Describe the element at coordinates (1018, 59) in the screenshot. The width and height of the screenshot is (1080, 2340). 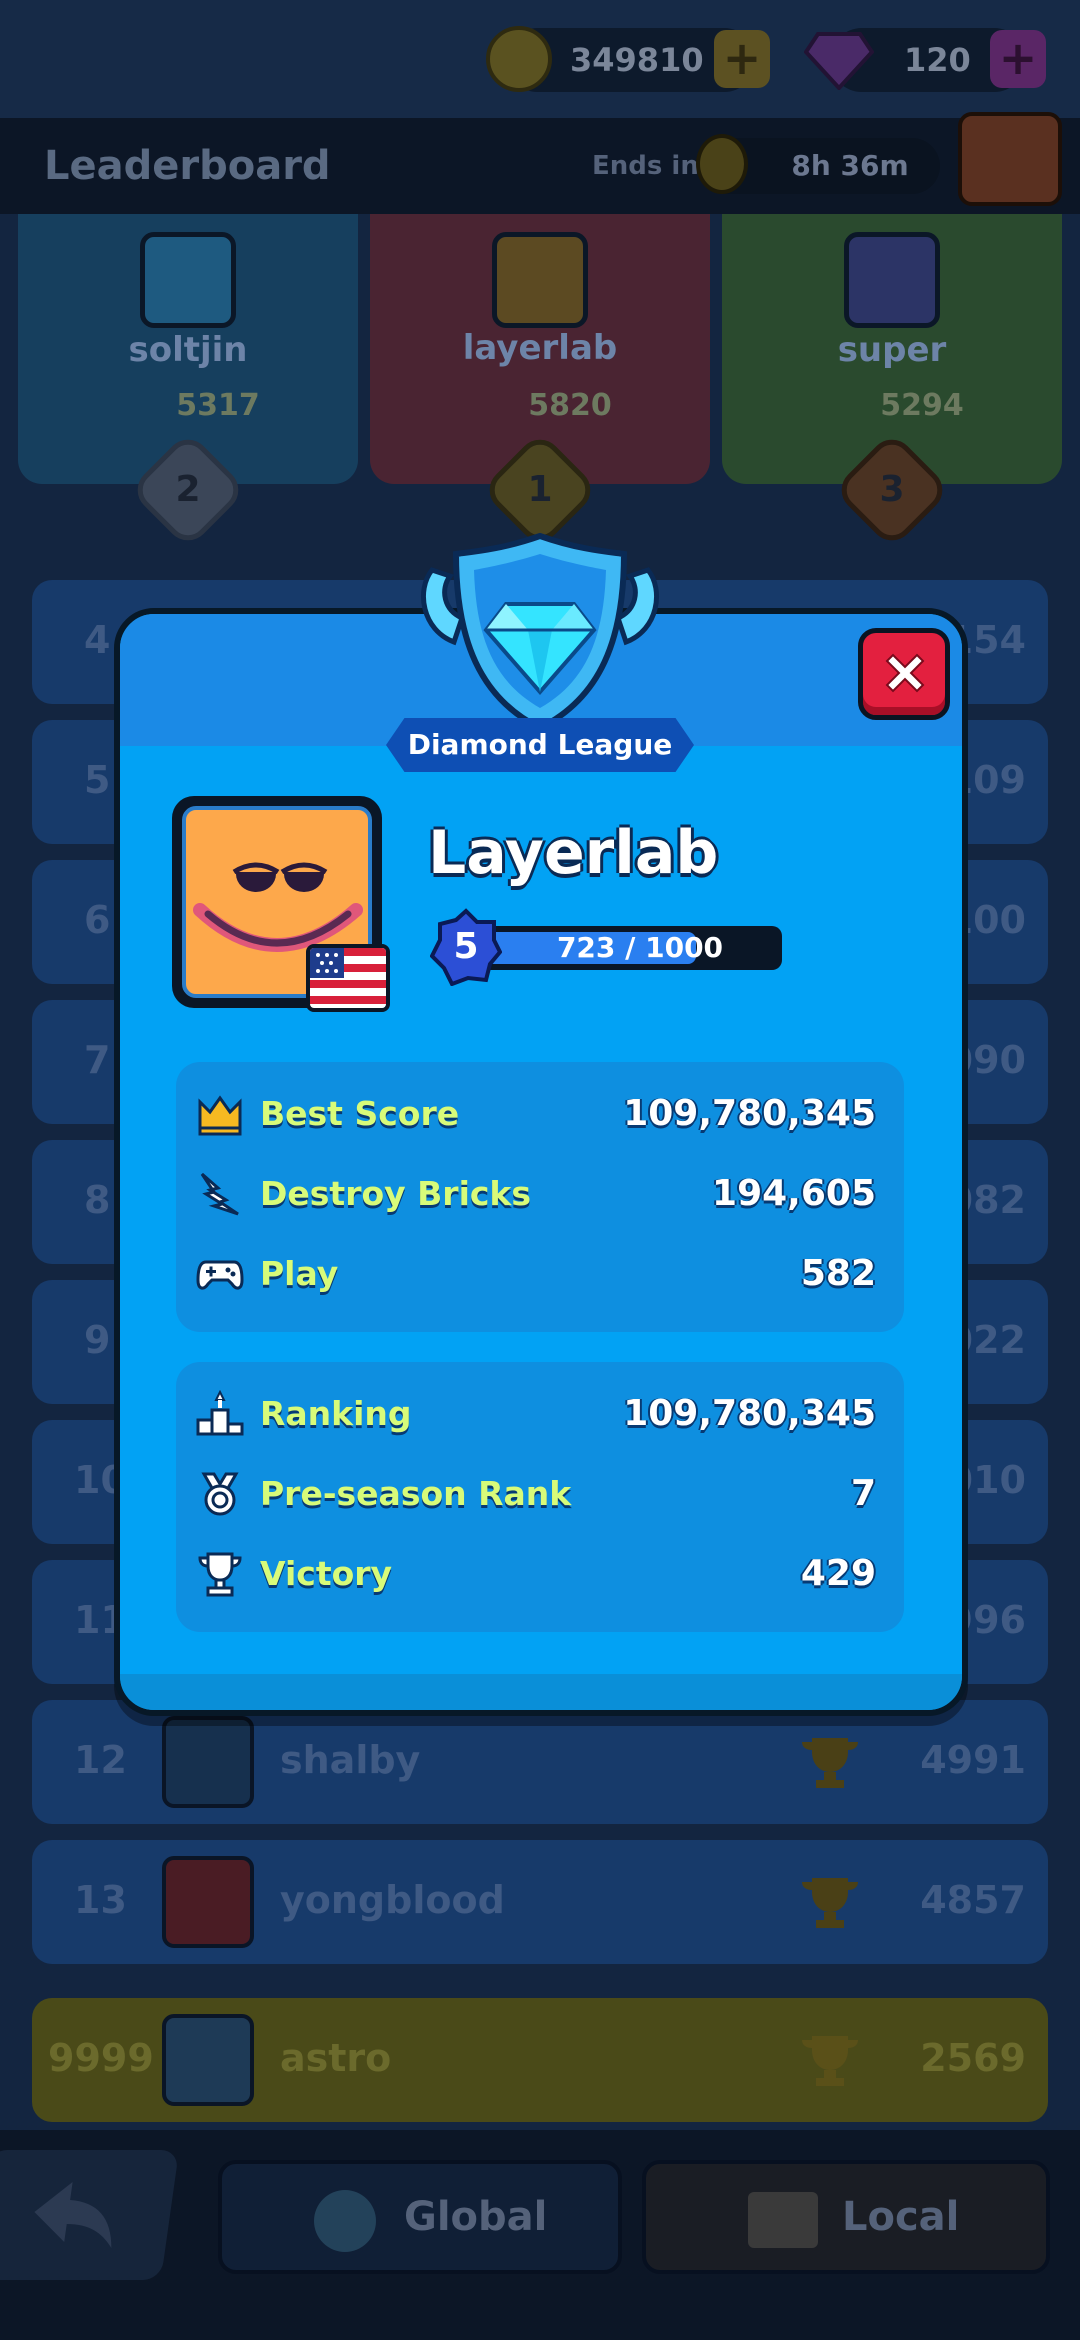
I see `add-gems-button: +` at that location.